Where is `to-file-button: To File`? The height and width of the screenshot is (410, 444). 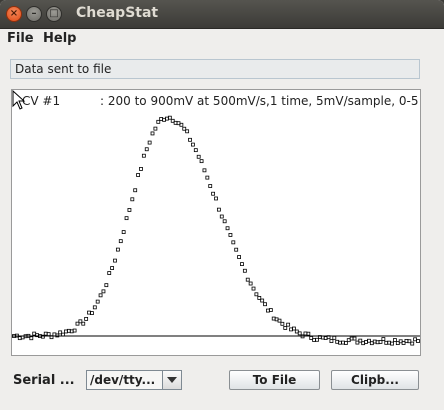
to-file-button: To File is located at coordinates (274, 380).